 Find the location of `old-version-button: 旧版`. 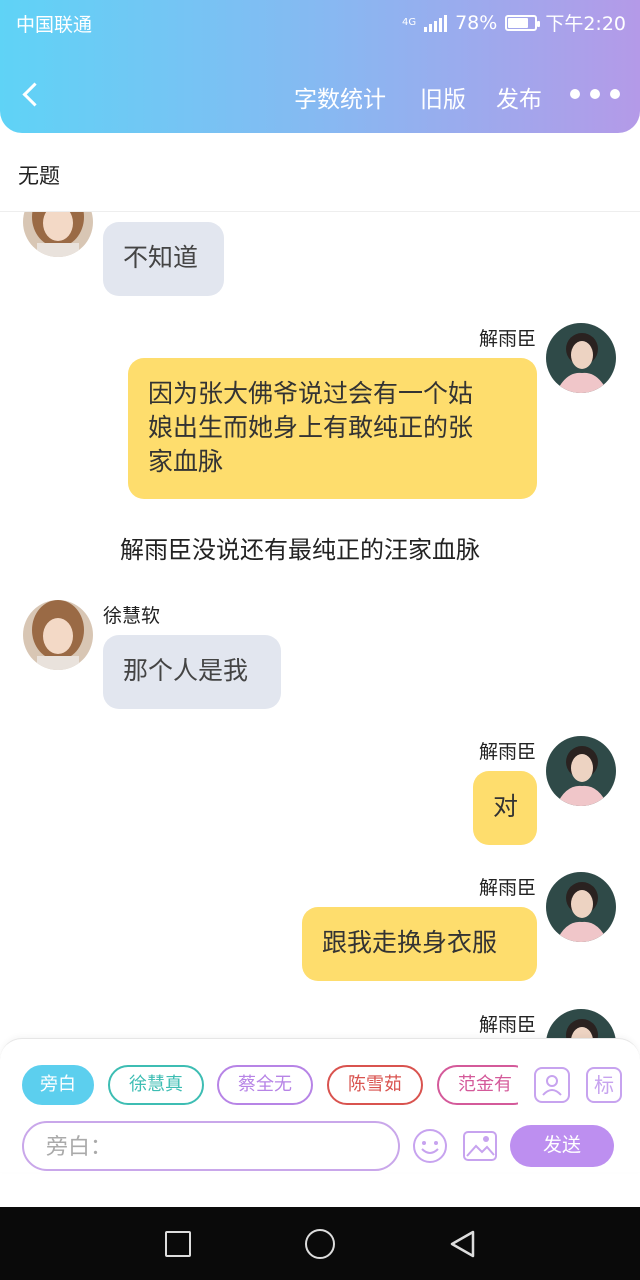

old-version-button: 旧版 is located at coordinates (443, 97).